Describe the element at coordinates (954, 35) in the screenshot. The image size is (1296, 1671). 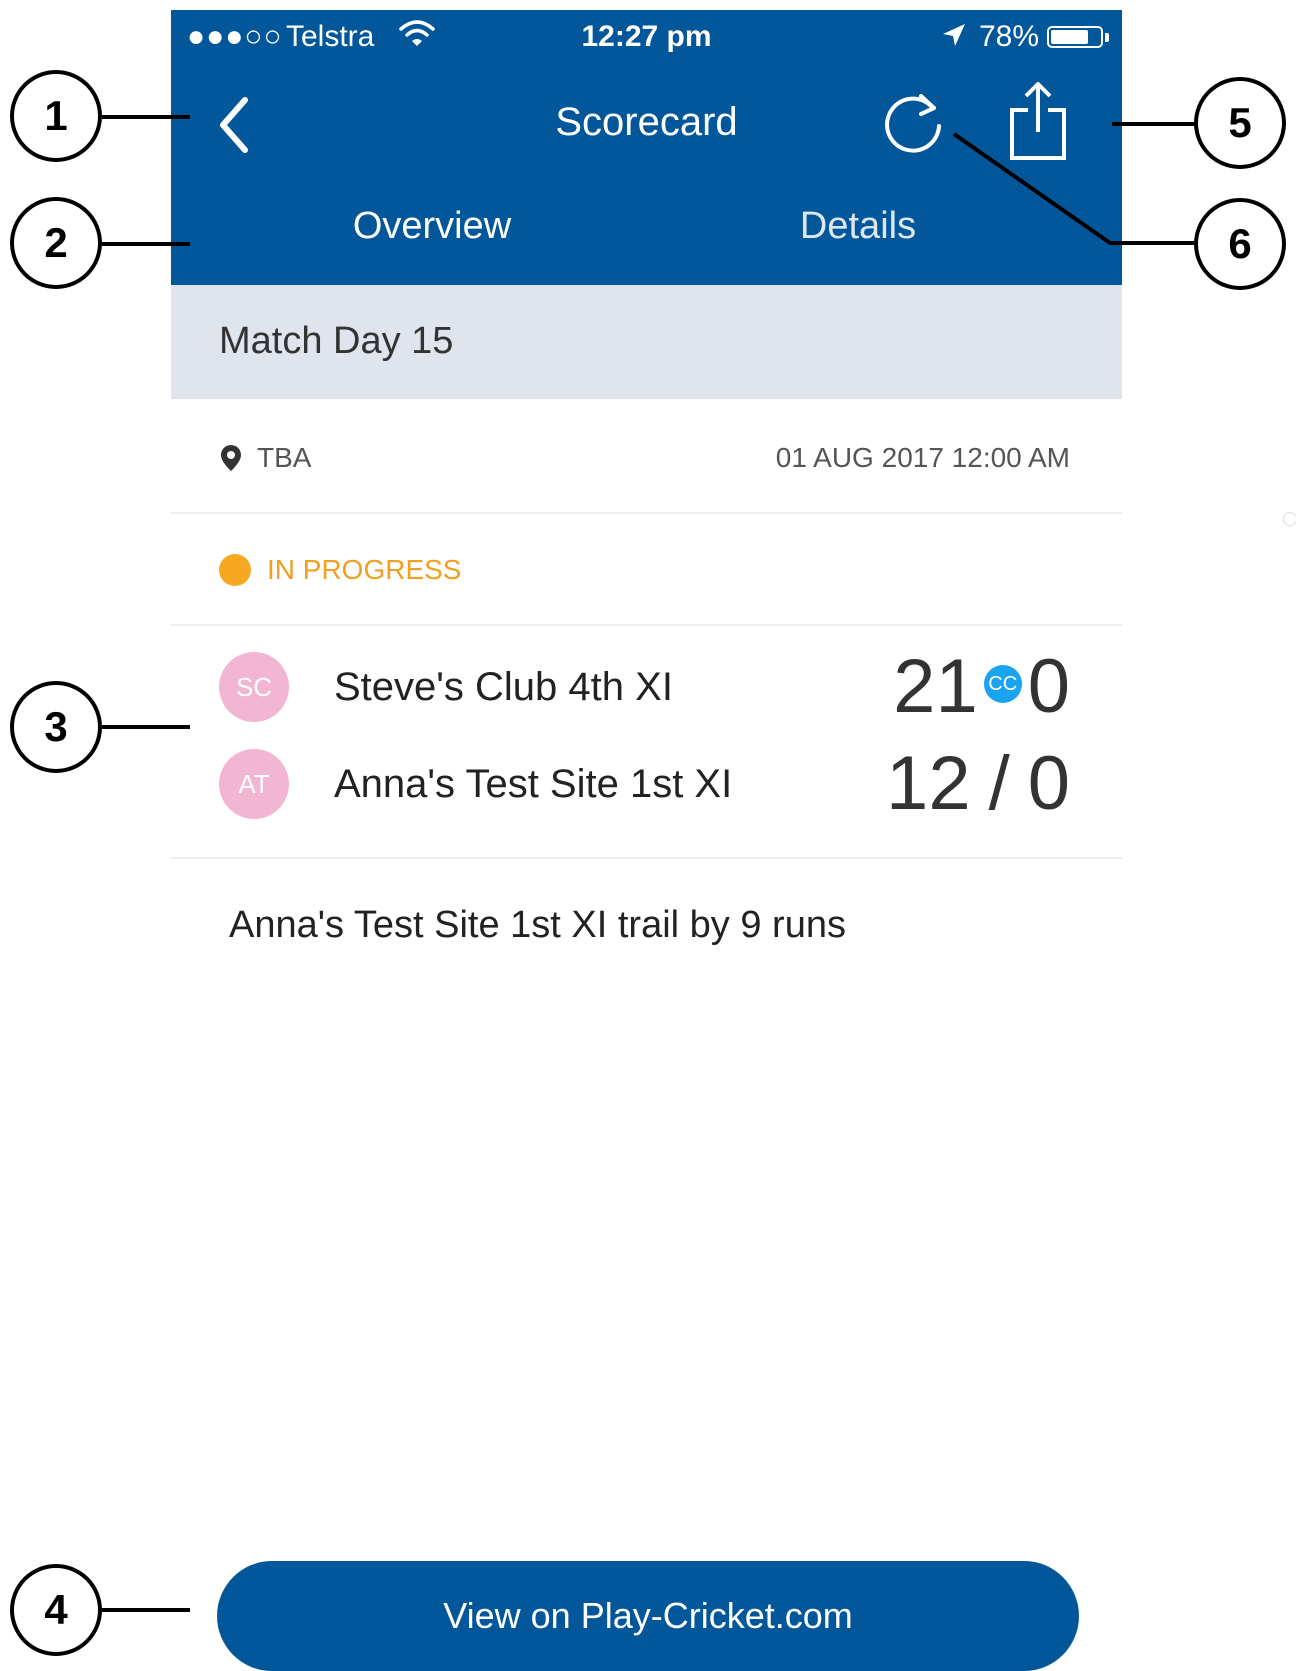
I see `location-arrow-icon` at that location.